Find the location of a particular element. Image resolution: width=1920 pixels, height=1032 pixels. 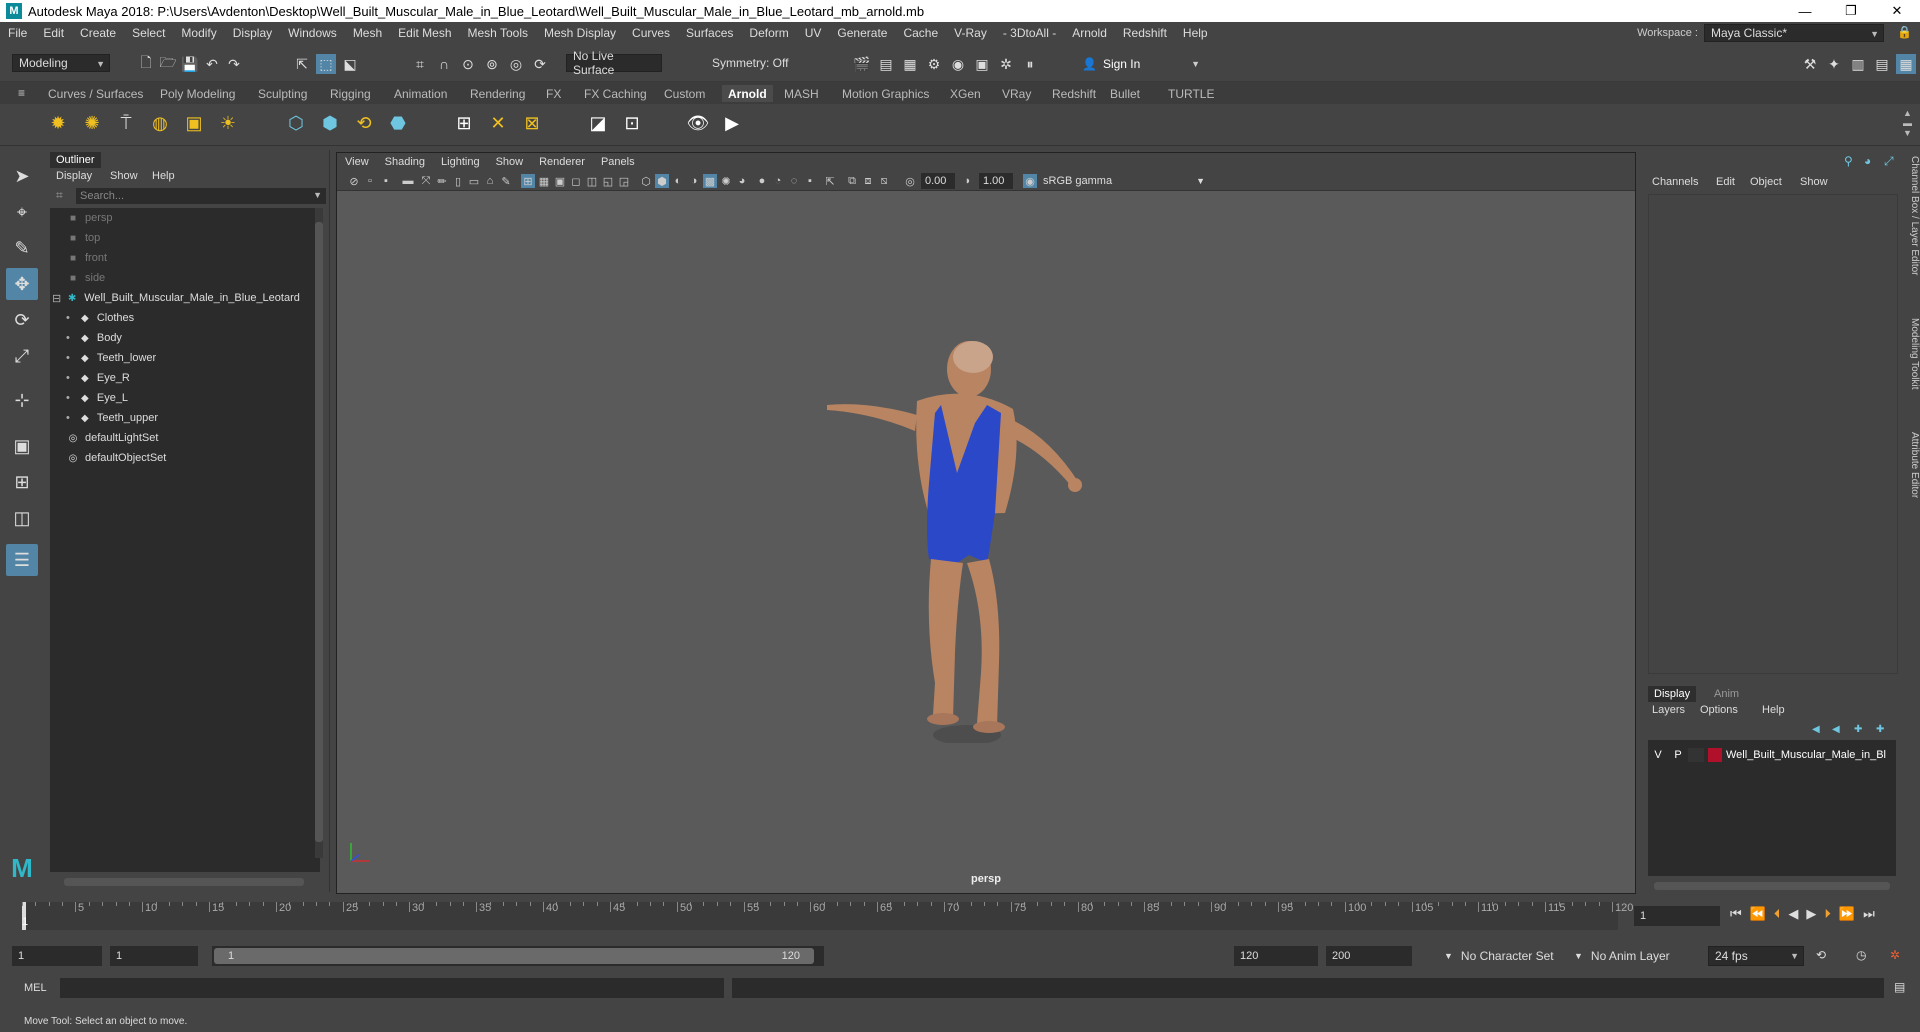

outliner-item: ◎ defaultObjectSet is located at coordinates (116, 458).